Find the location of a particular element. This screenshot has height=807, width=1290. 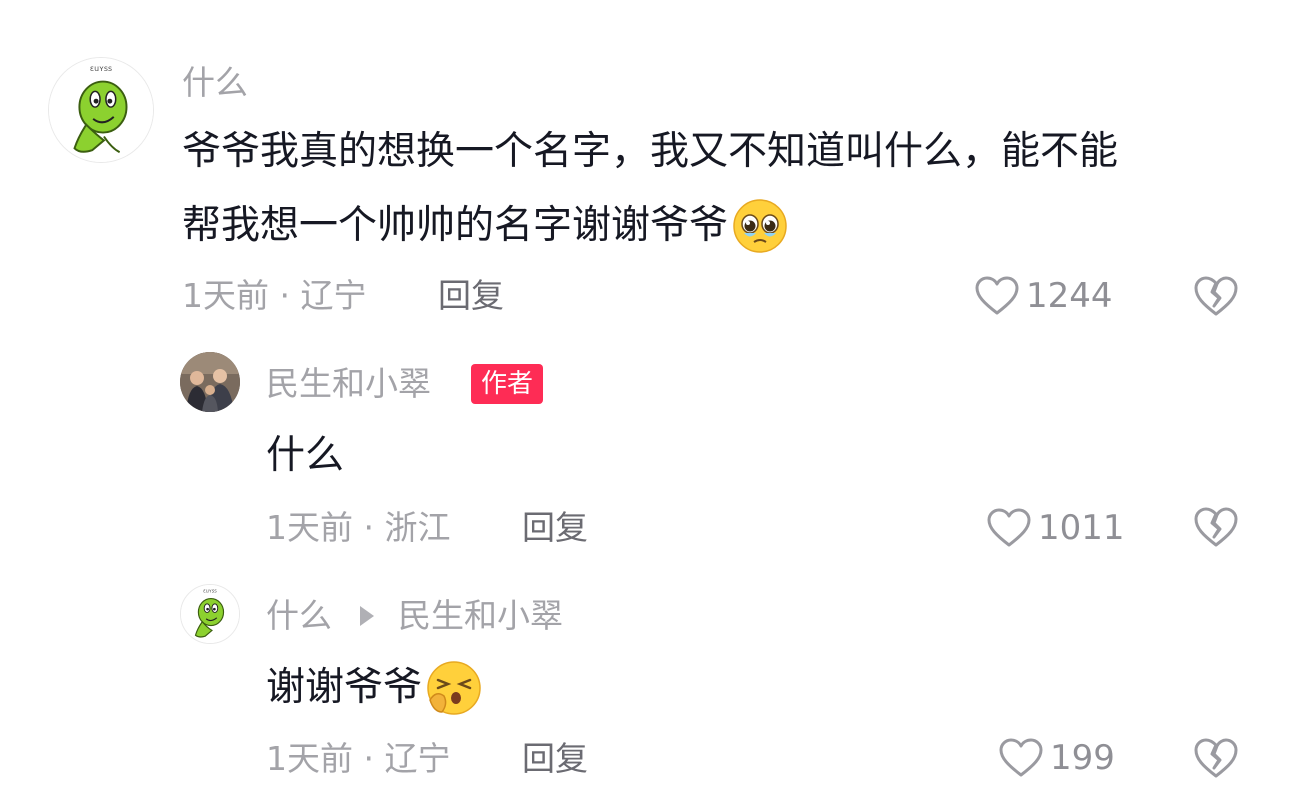

comment-meta: 1天前 · 辽宁 is located at coordinates (274, 295).